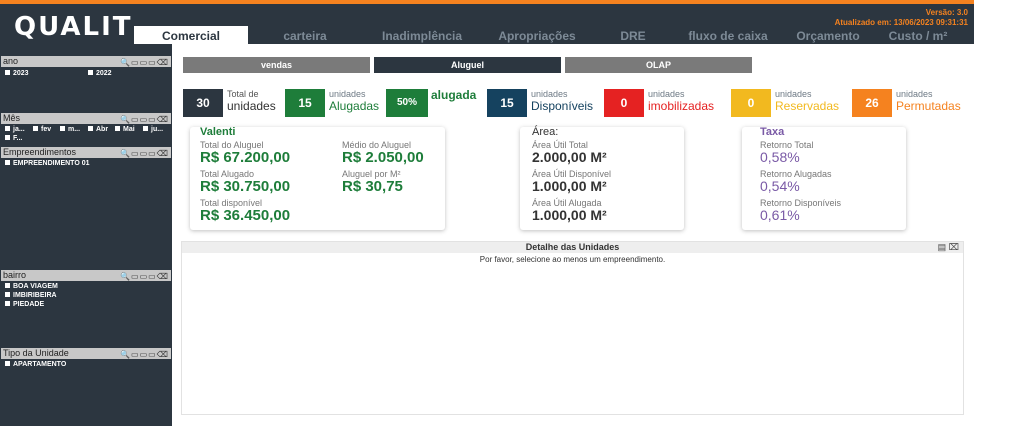  What do you see at coordinates (728, 36) in the screenshot?
I see `tab-fluxo-de-caixa: fluxo de caixa` at bounding box center [728, 36].